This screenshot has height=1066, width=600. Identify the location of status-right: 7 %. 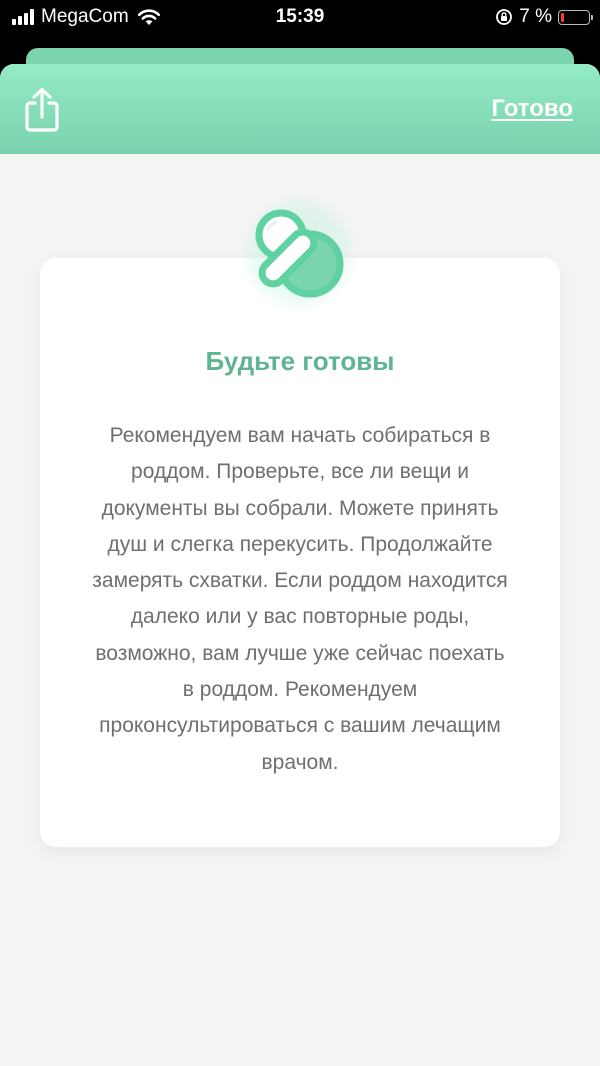
(544, 17).